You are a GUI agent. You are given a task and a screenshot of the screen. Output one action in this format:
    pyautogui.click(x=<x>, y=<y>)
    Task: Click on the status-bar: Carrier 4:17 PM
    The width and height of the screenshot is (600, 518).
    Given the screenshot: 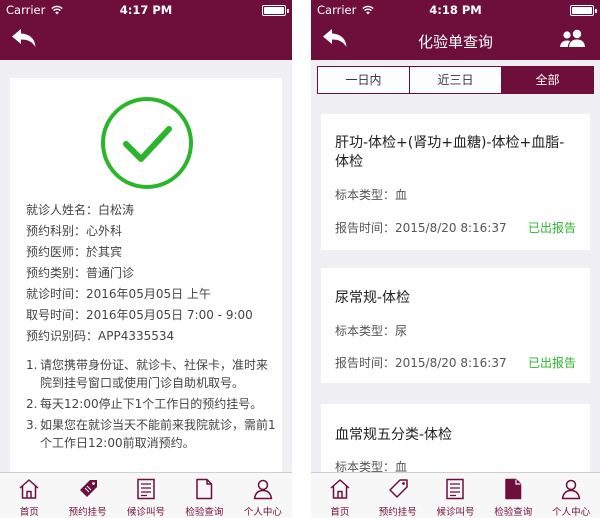 What is the action you would take?
    pyautogui.click(x=146, y=10)
    